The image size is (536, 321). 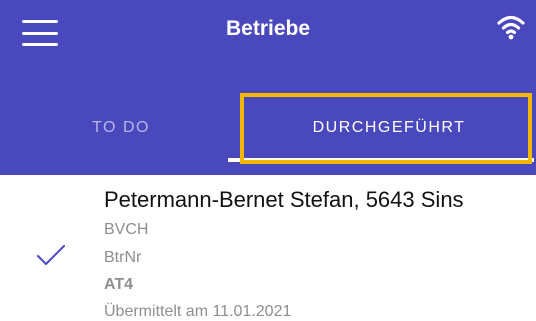 I want to click on item-code: AT4, so click(x=119, y=284).